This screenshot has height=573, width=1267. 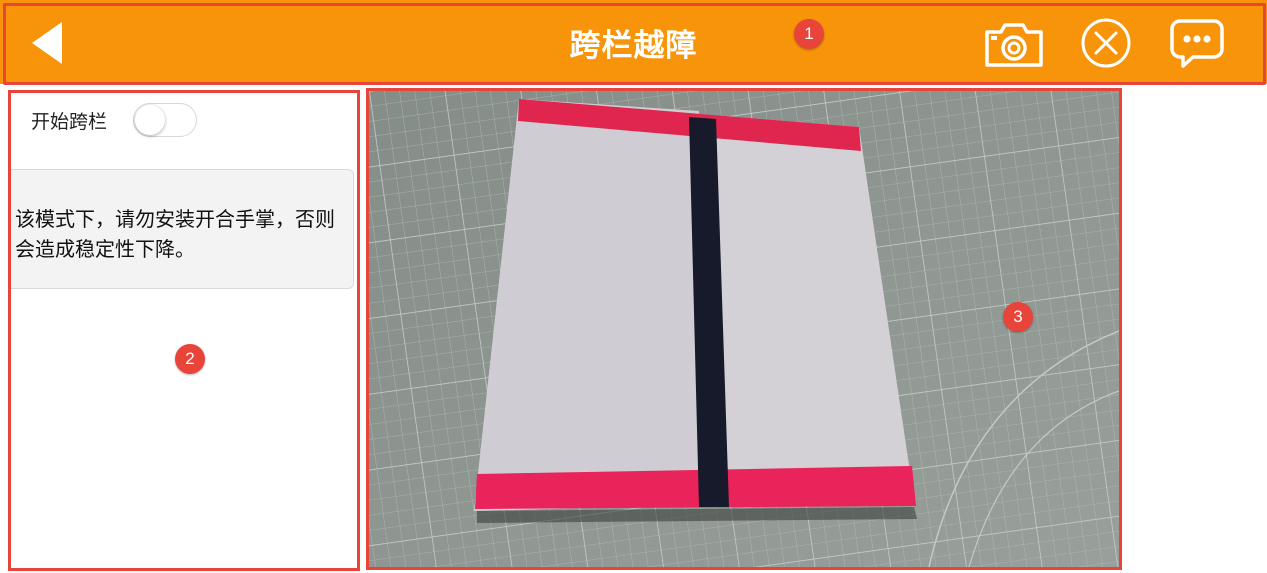 I want to click on callout-badge-2: 2, so click(x=190, y=359).